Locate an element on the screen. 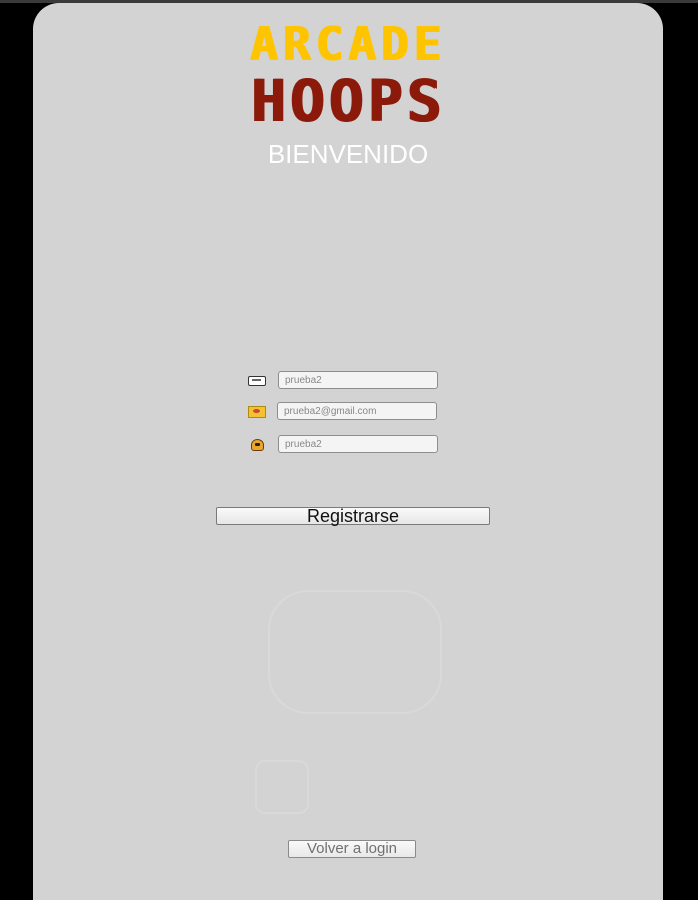 This screenshot has height=900, width=698. register-button: Registrarse is located at coordinates (353, 516).